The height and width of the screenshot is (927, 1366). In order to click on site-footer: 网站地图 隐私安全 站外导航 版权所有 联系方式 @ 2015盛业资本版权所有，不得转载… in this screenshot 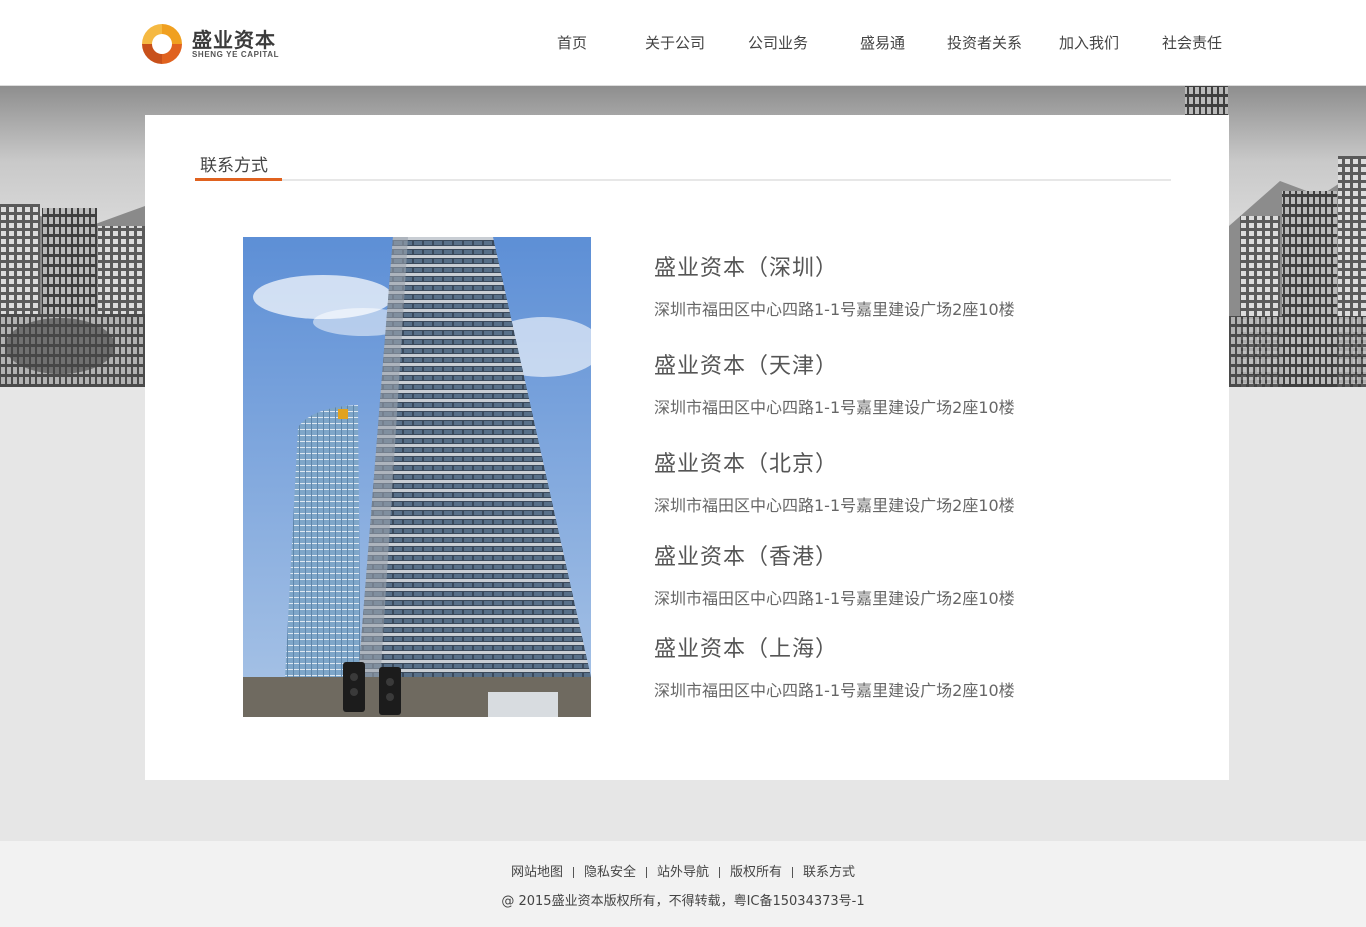, I will do `click(683, 884)`.